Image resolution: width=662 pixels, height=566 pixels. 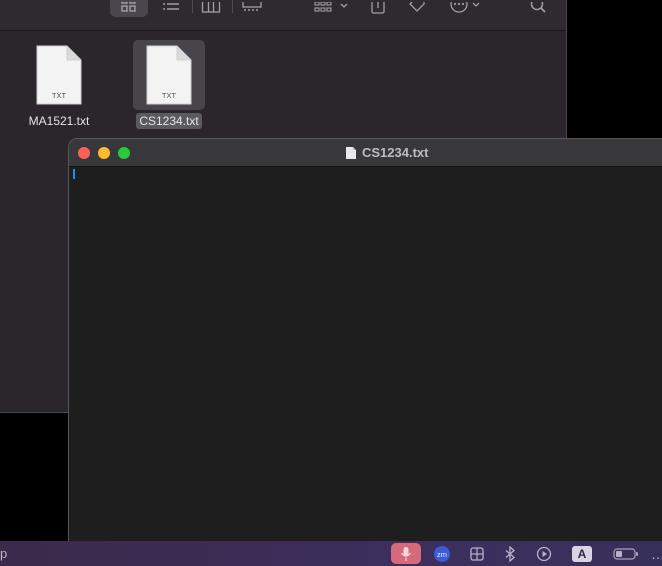 I want to click on display-menu-button, so click(x=477, y=553).